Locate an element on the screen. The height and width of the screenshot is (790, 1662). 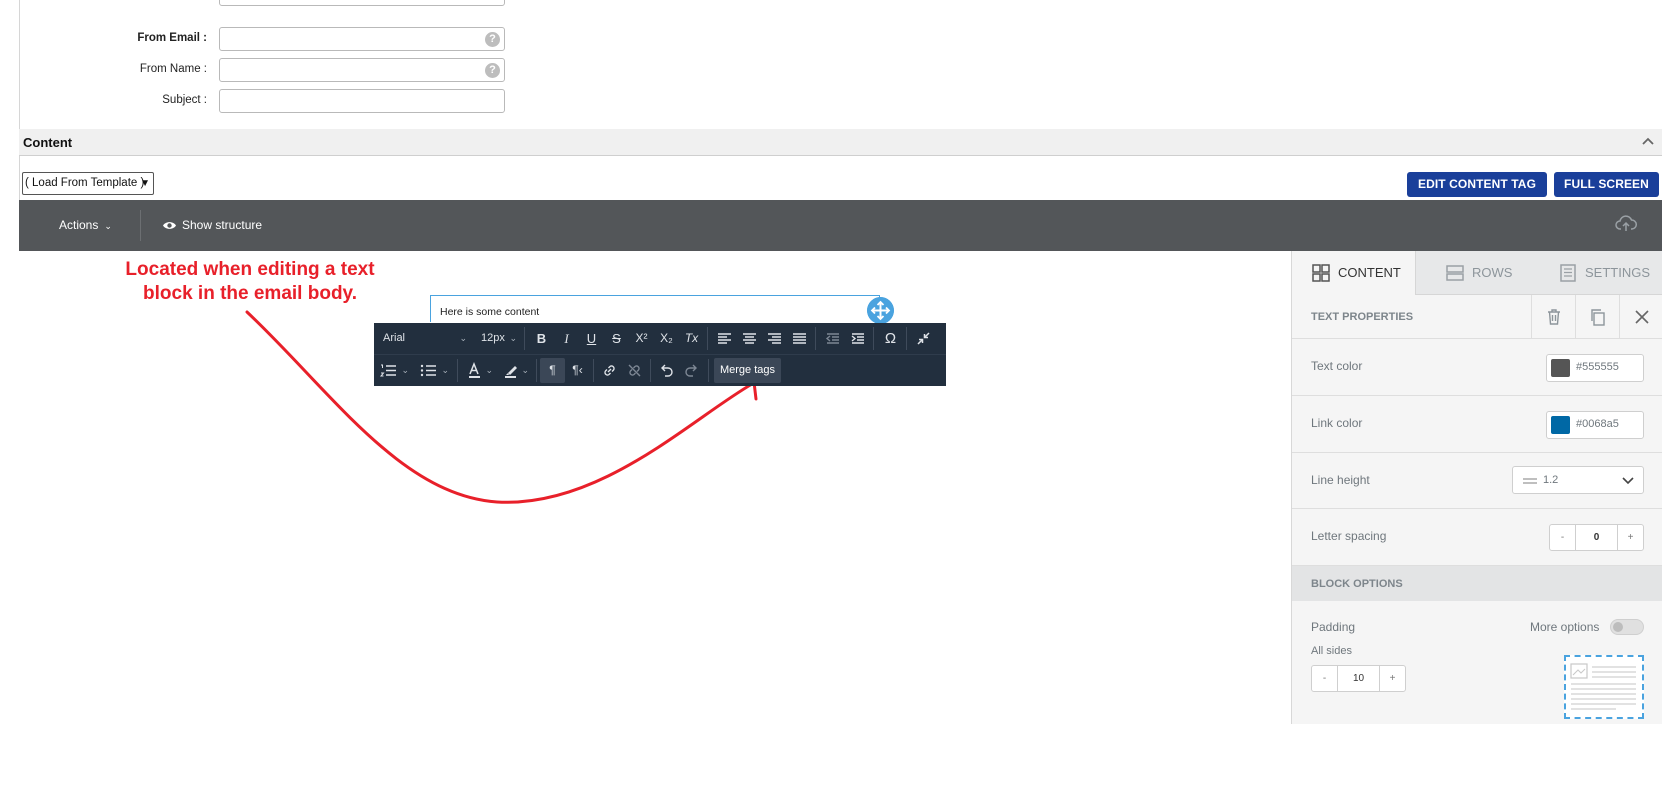
link-icon is located at coordinates (609, 370).